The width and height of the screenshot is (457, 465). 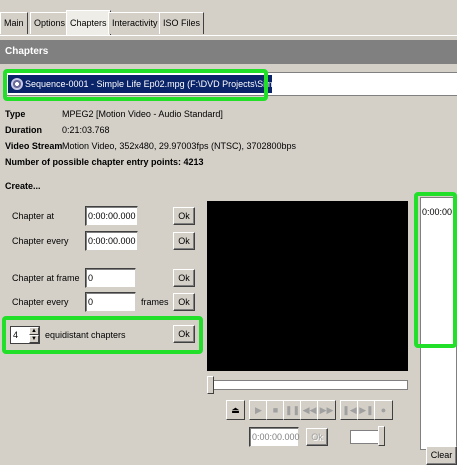 I want to click on highlight-equidistant, so click(x=102, y=335).